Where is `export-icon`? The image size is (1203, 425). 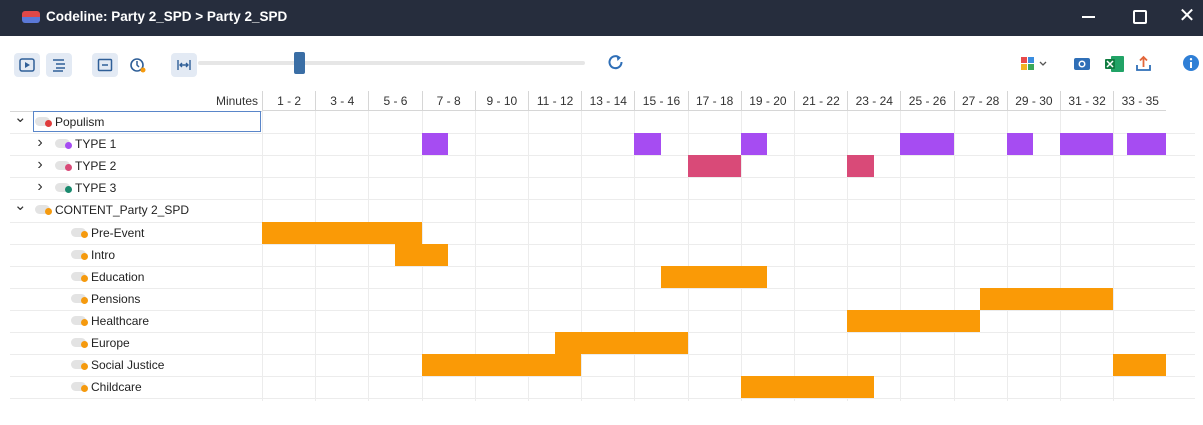
export-icon is located at coordinates (1144, 64).